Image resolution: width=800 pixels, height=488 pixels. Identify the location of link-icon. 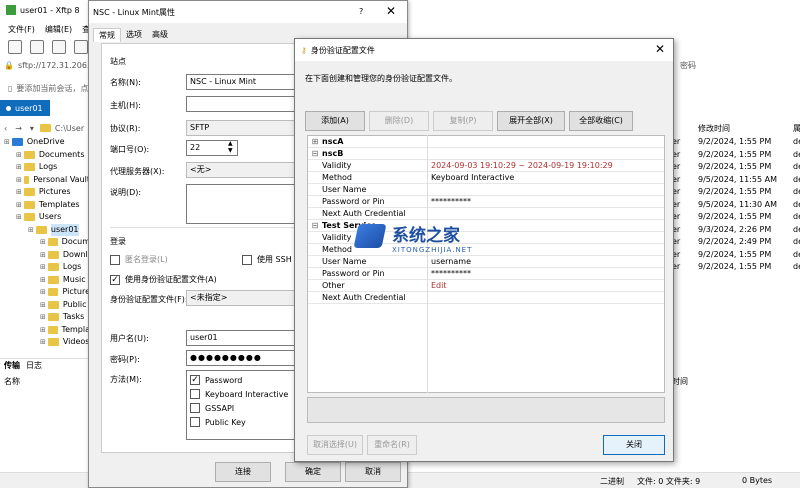
(59, 47).